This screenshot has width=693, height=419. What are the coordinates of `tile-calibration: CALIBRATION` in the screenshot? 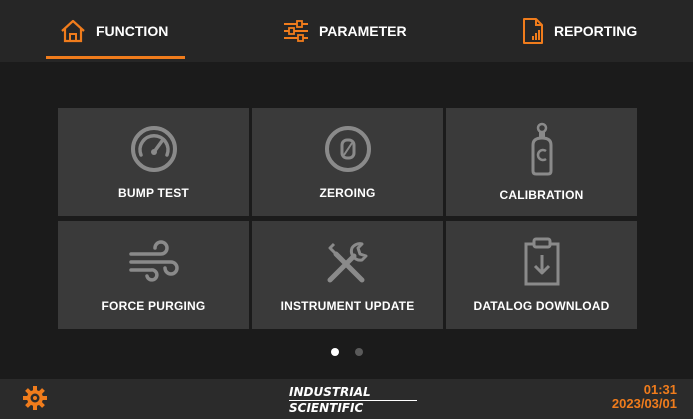 It's located at (541, 162).